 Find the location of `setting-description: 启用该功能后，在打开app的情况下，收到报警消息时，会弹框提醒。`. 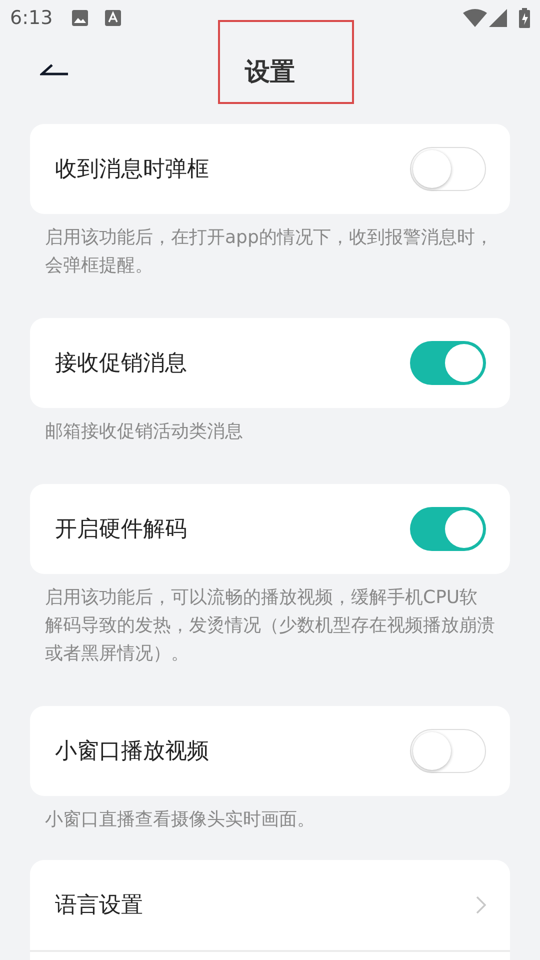

setting-description: 启用该功能后，在打开app的情况下，收到报警消息时，会弹框提醒。 is located at coordinates (269, 252).